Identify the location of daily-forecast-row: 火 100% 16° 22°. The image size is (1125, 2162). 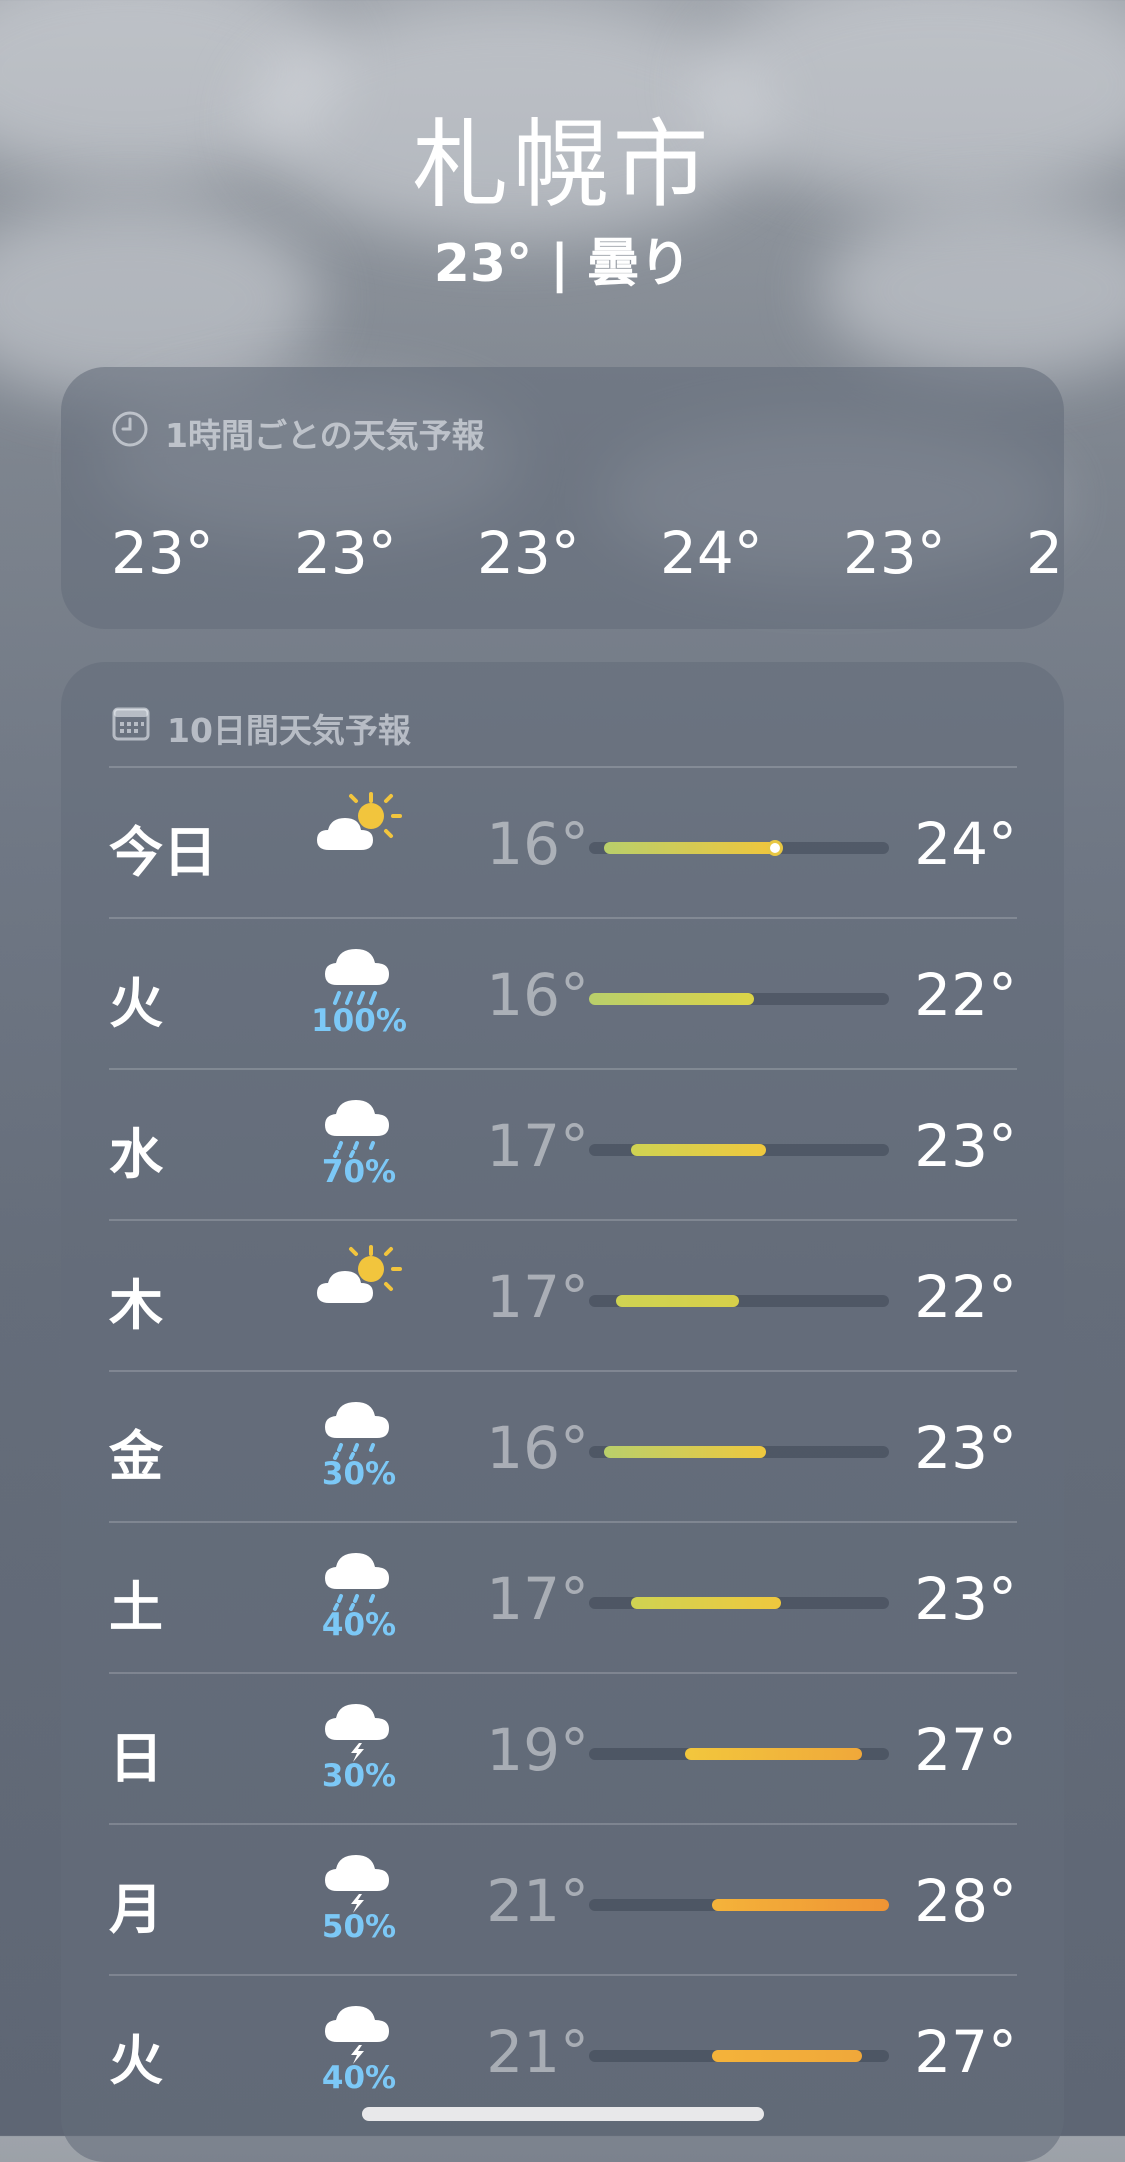
(563, 994).